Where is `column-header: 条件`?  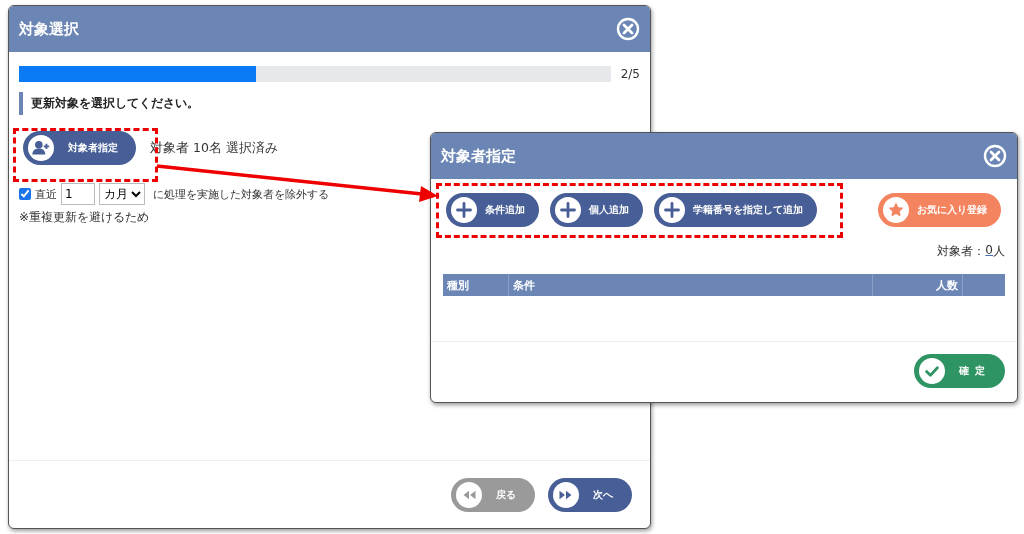
column-header: 条件 is located at coordinates (691, 285).